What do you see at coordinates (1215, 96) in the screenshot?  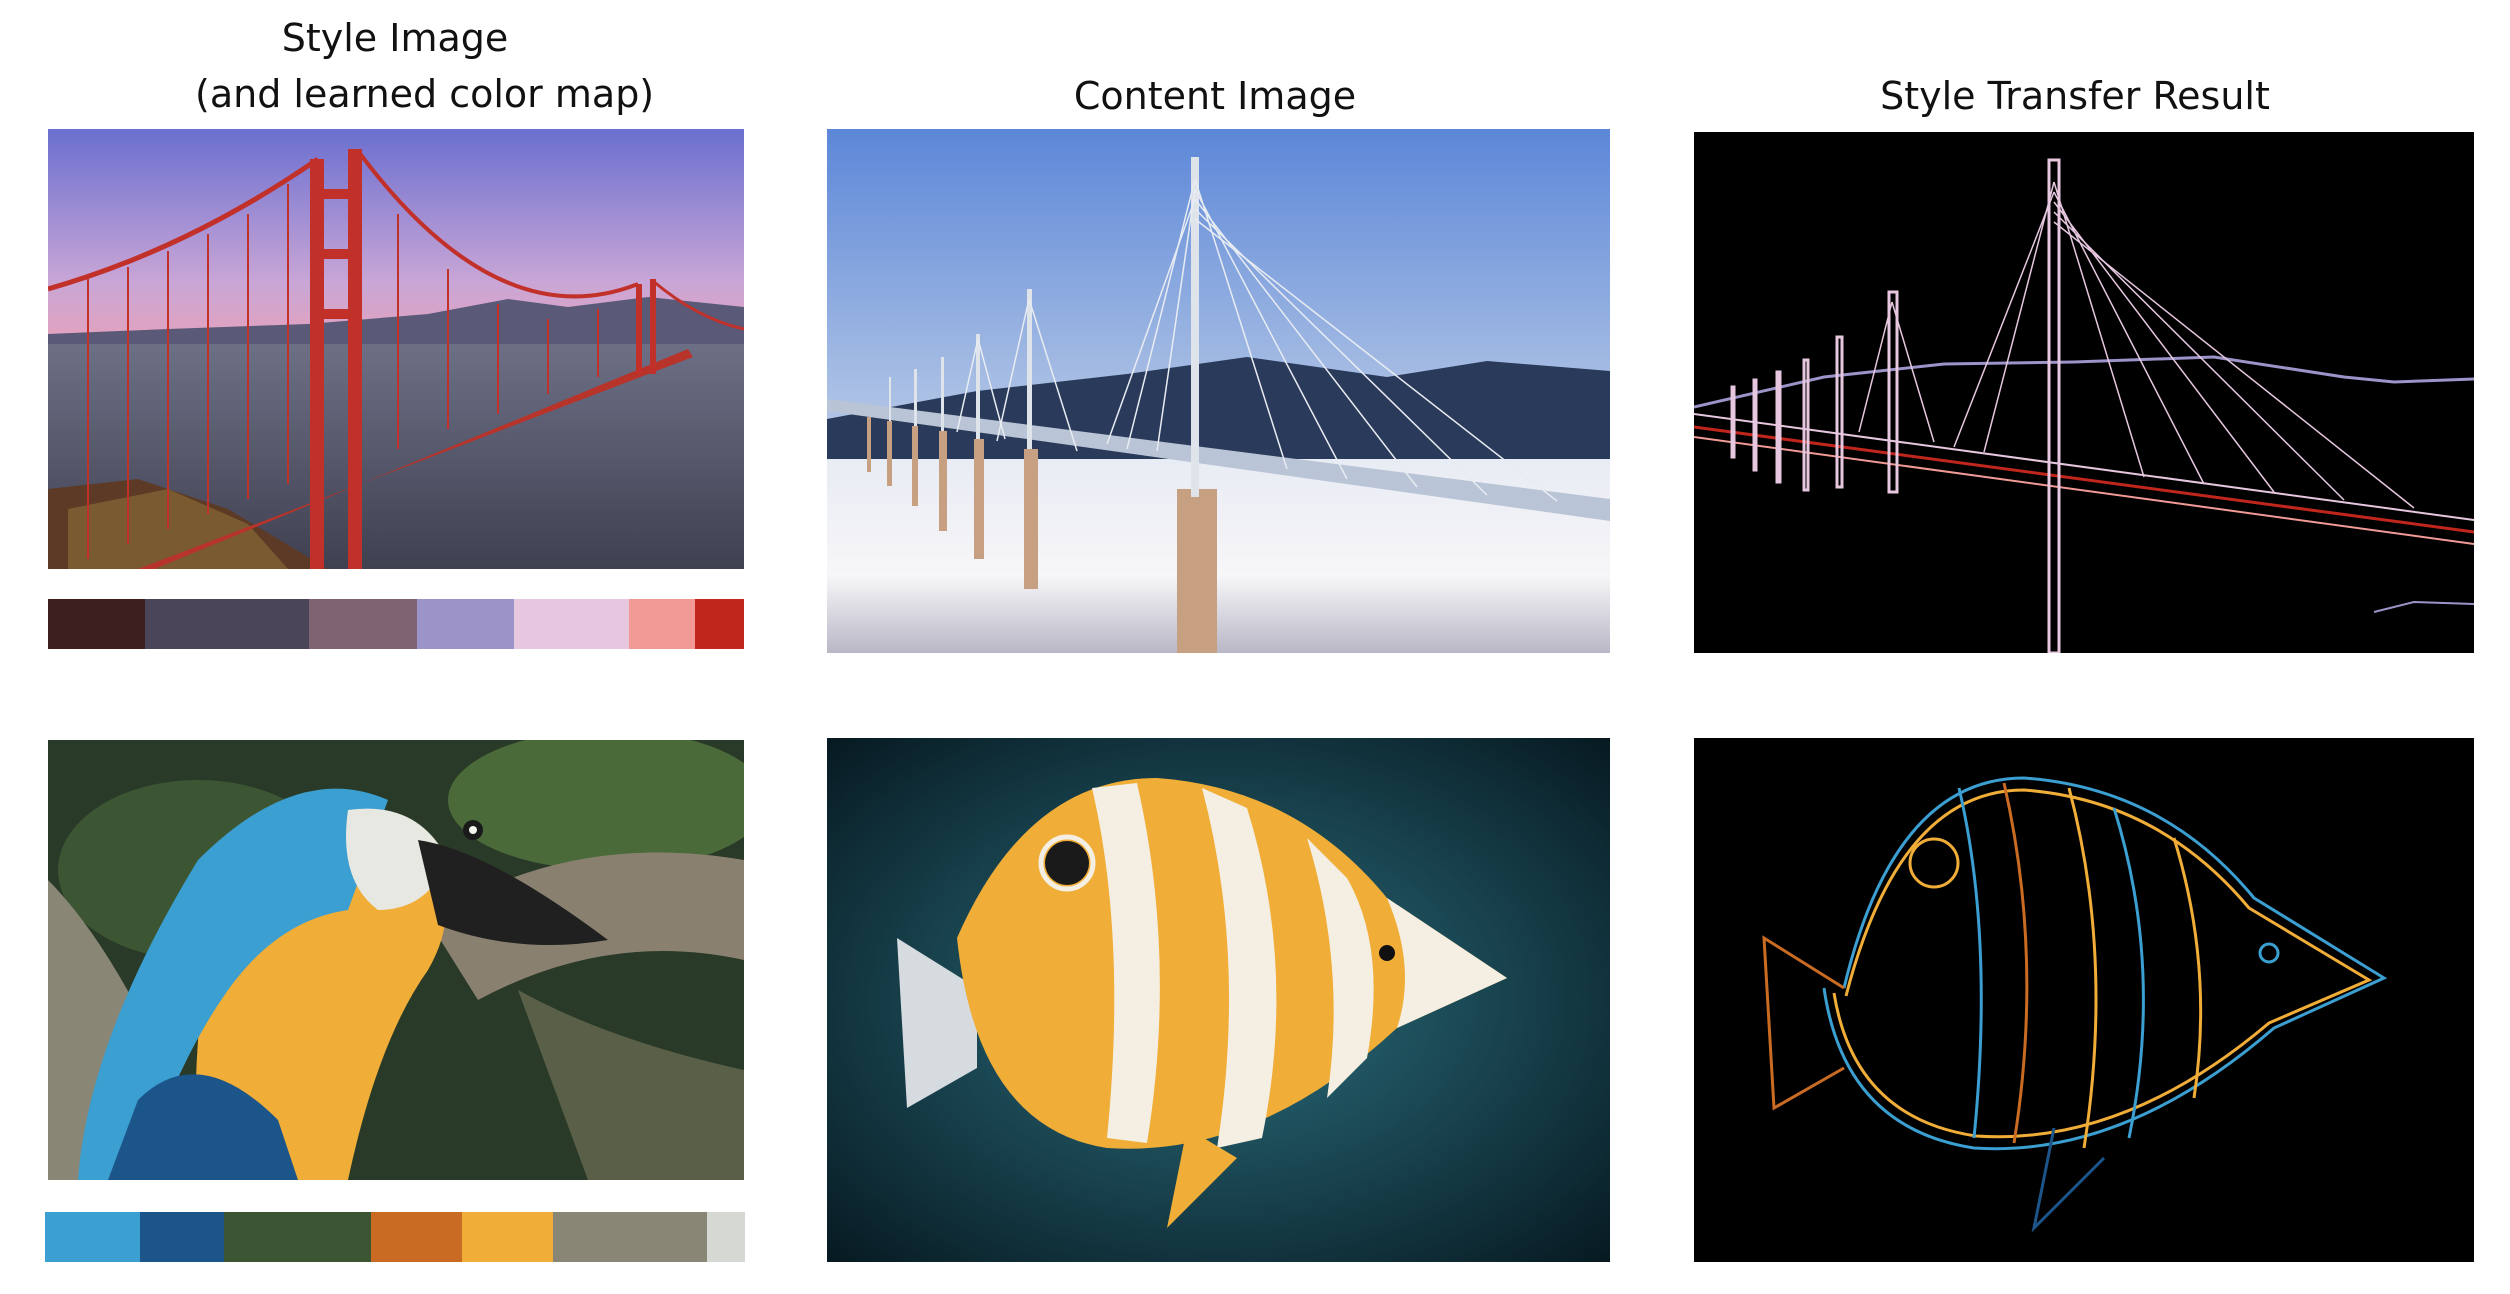 I see `content-image-title: Content Image` at bounding box center [1215, 96].